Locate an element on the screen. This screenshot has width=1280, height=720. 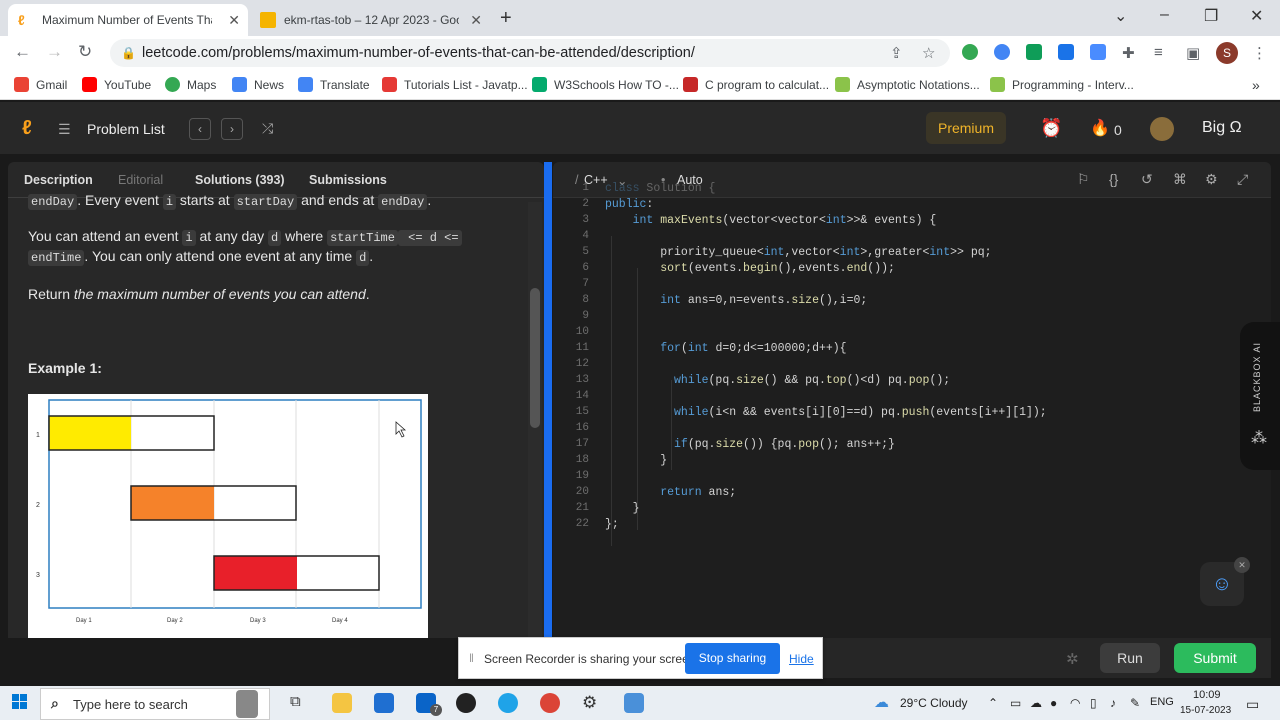
close-chat-icon: ✕ is located at coordinates (1242, 565).